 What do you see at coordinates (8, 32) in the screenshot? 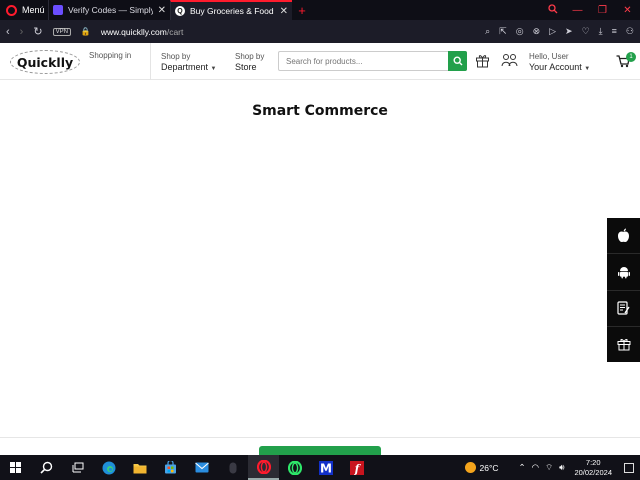
I see `back-icon: ‹` at bounding box center [8, 32].